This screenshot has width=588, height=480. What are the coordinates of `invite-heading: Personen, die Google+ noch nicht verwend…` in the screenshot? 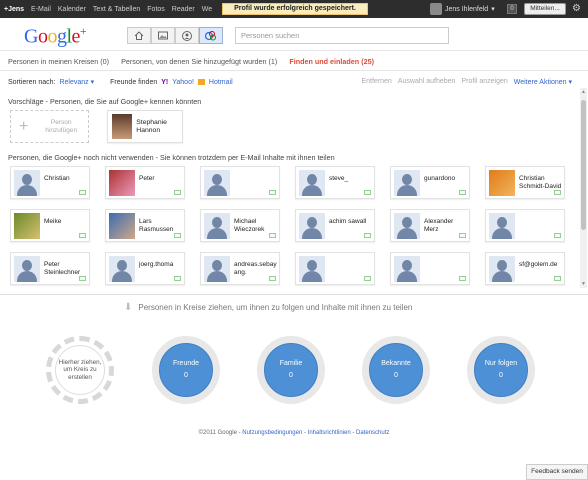 It's located at (171, 157).